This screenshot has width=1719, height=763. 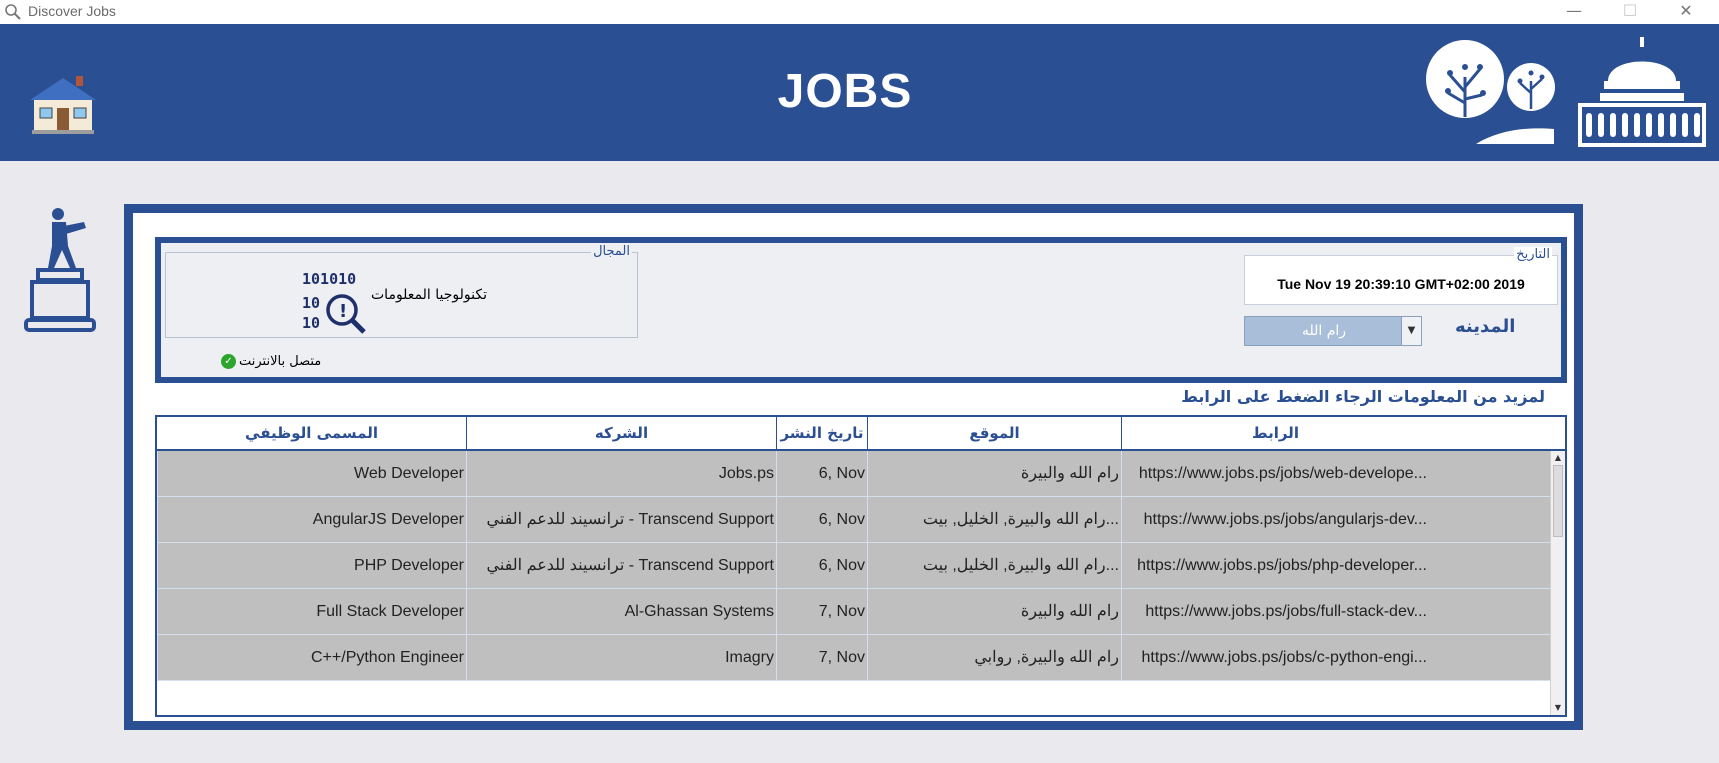 I want to click on trees-icon, so click(x=1490, y=92).